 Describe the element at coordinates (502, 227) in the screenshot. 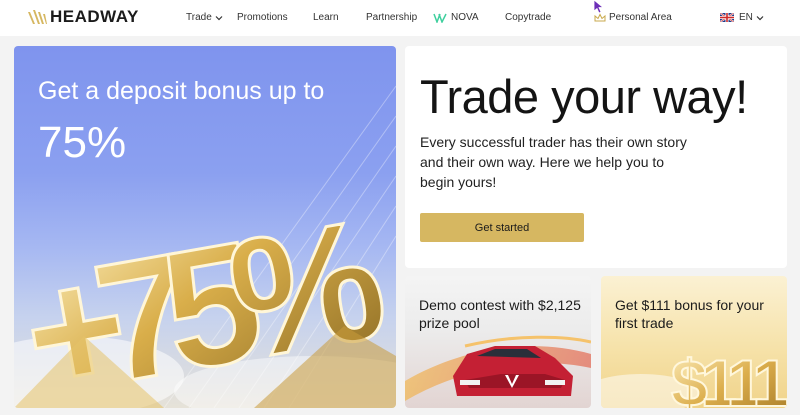

I see `get-started-button: Get started` at that location.